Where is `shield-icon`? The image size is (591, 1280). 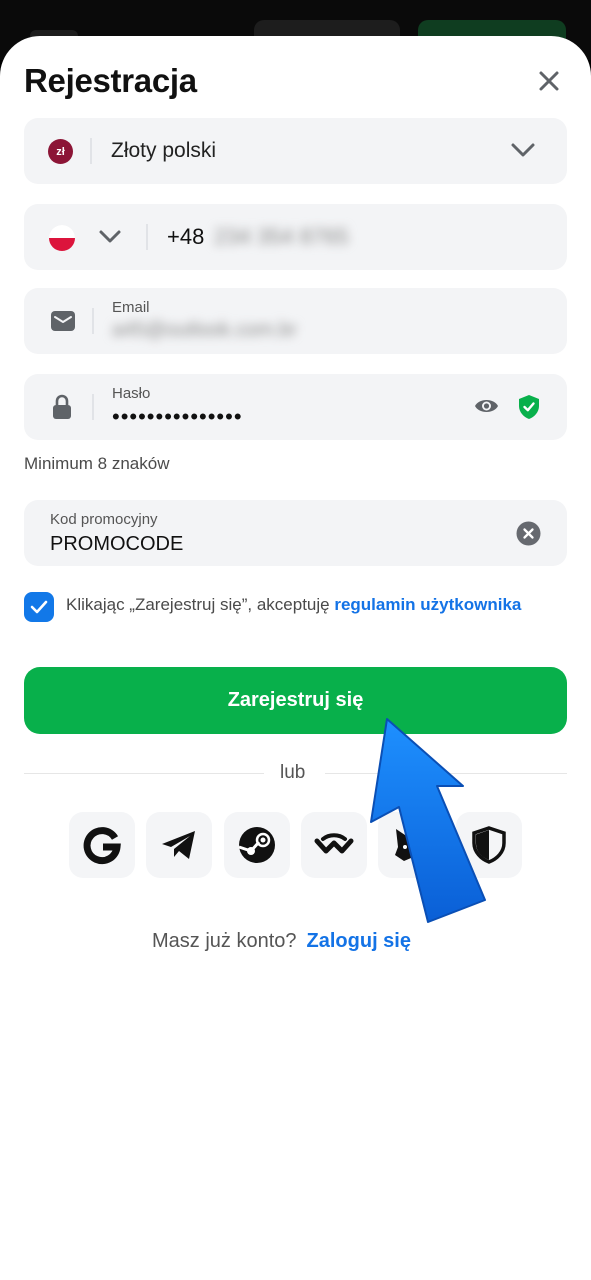
shield-icon is located at coordinates (489, 845).